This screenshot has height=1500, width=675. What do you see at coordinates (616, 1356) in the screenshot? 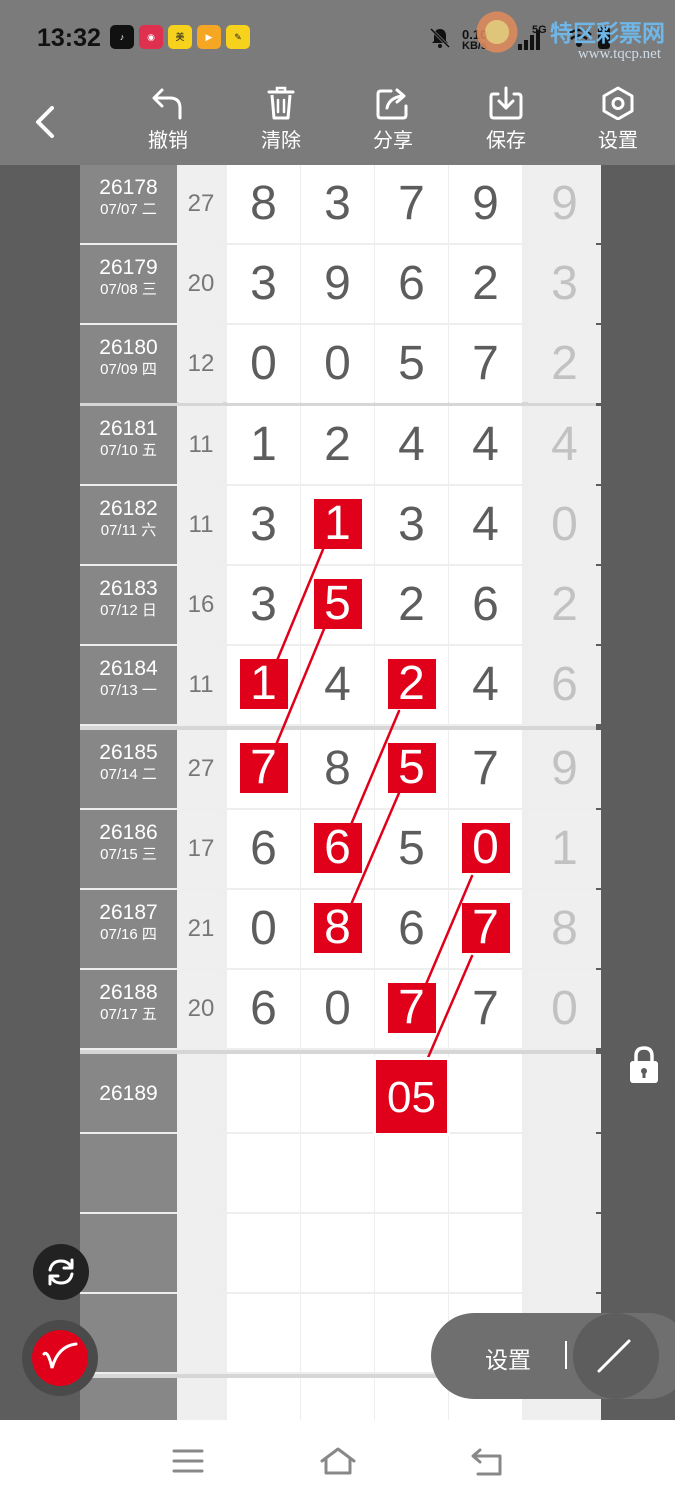
I see `line-tool-button` at bounding box center [616, 1356].